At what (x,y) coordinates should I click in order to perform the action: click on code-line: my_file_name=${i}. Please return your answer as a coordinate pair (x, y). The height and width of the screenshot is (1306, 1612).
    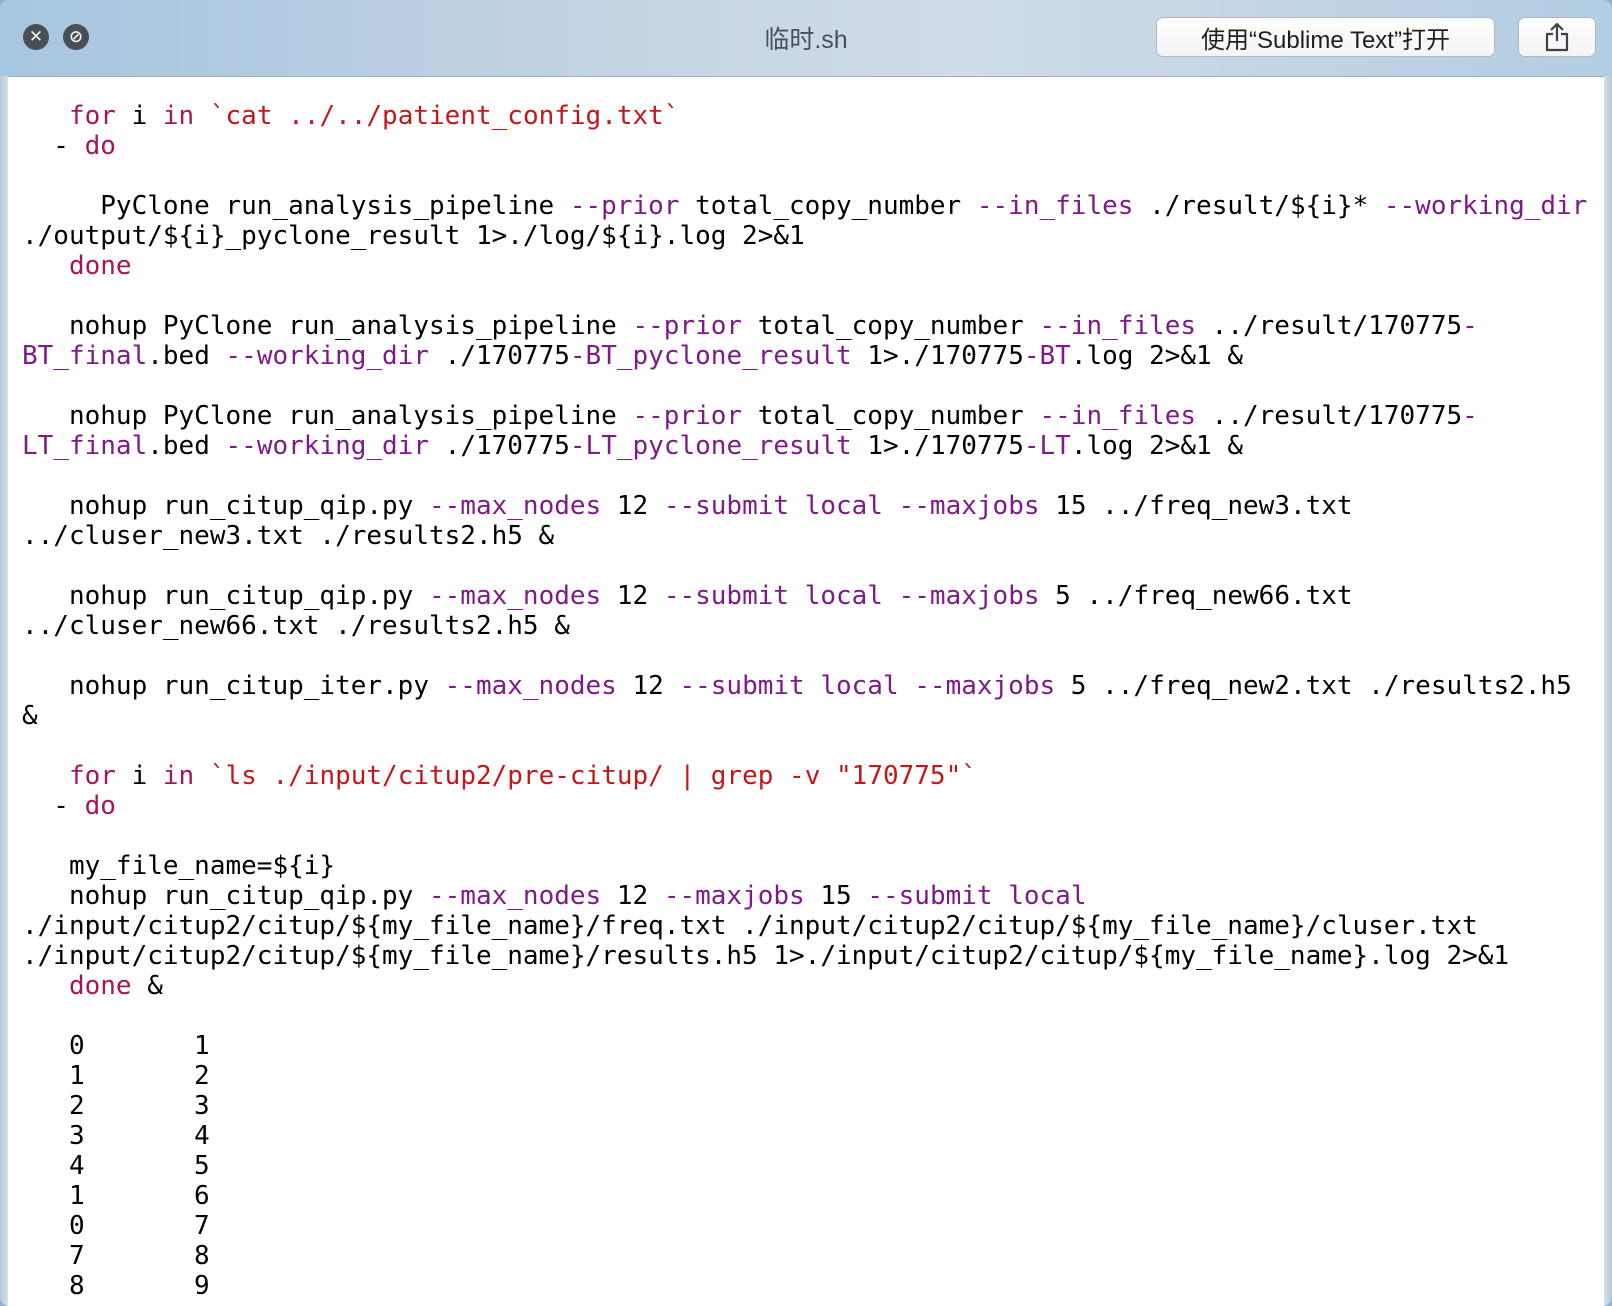
    Looking at the image, I should click on (804, 866).